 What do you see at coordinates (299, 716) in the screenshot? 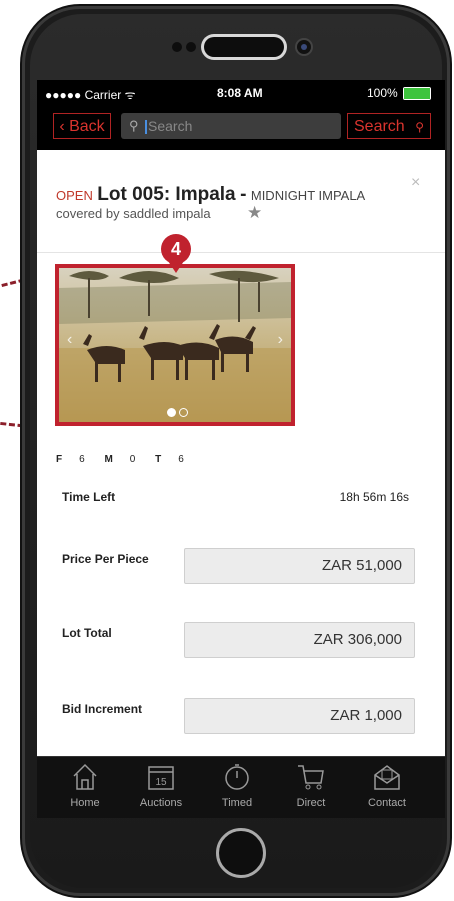
I see `bid-increment-field: ZAR 1,000` at bounding box center [299, 716].